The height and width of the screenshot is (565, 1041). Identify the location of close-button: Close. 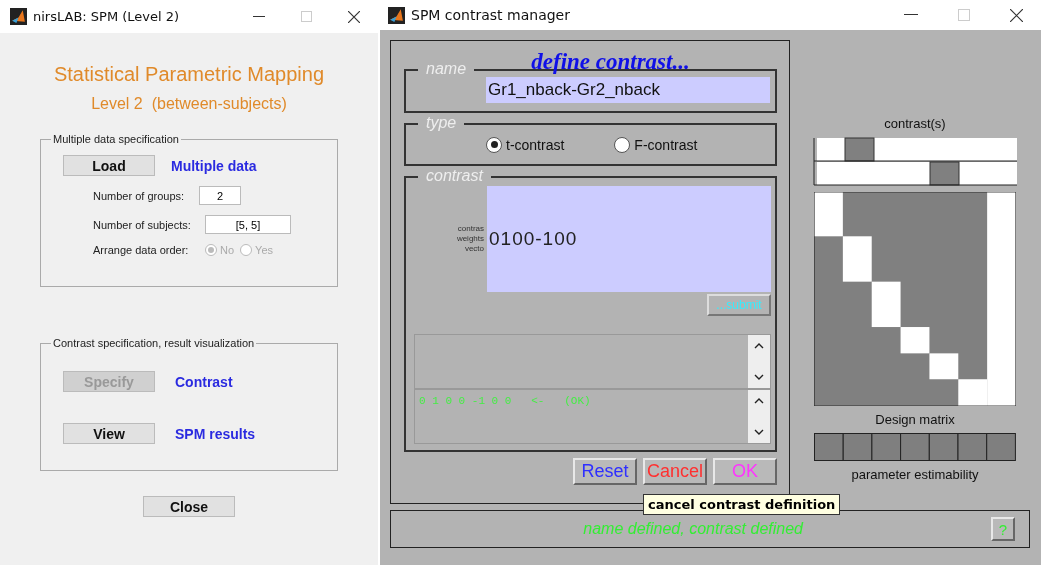
(189, 506).